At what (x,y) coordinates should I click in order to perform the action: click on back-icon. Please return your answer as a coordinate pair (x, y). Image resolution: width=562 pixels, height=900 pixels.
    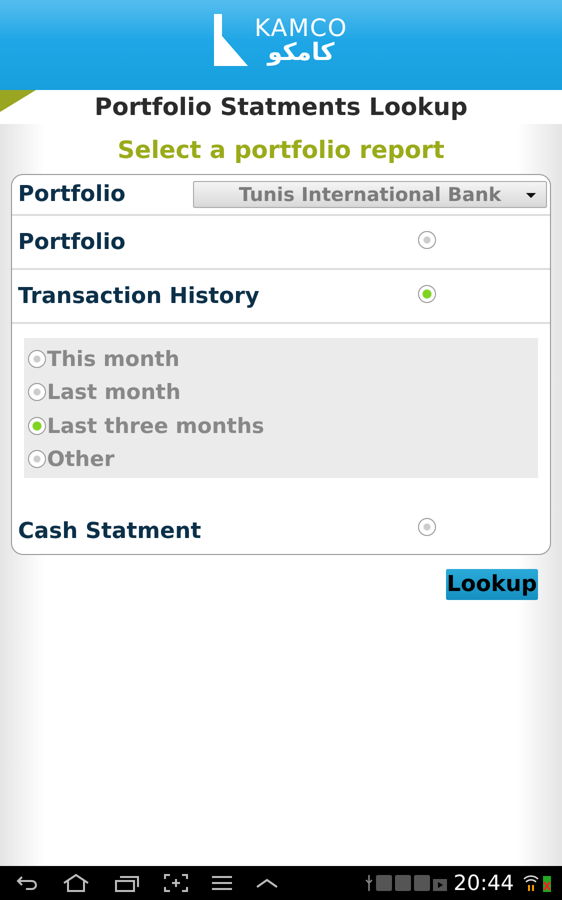
    Looking at the image, I should click on (27, 883).